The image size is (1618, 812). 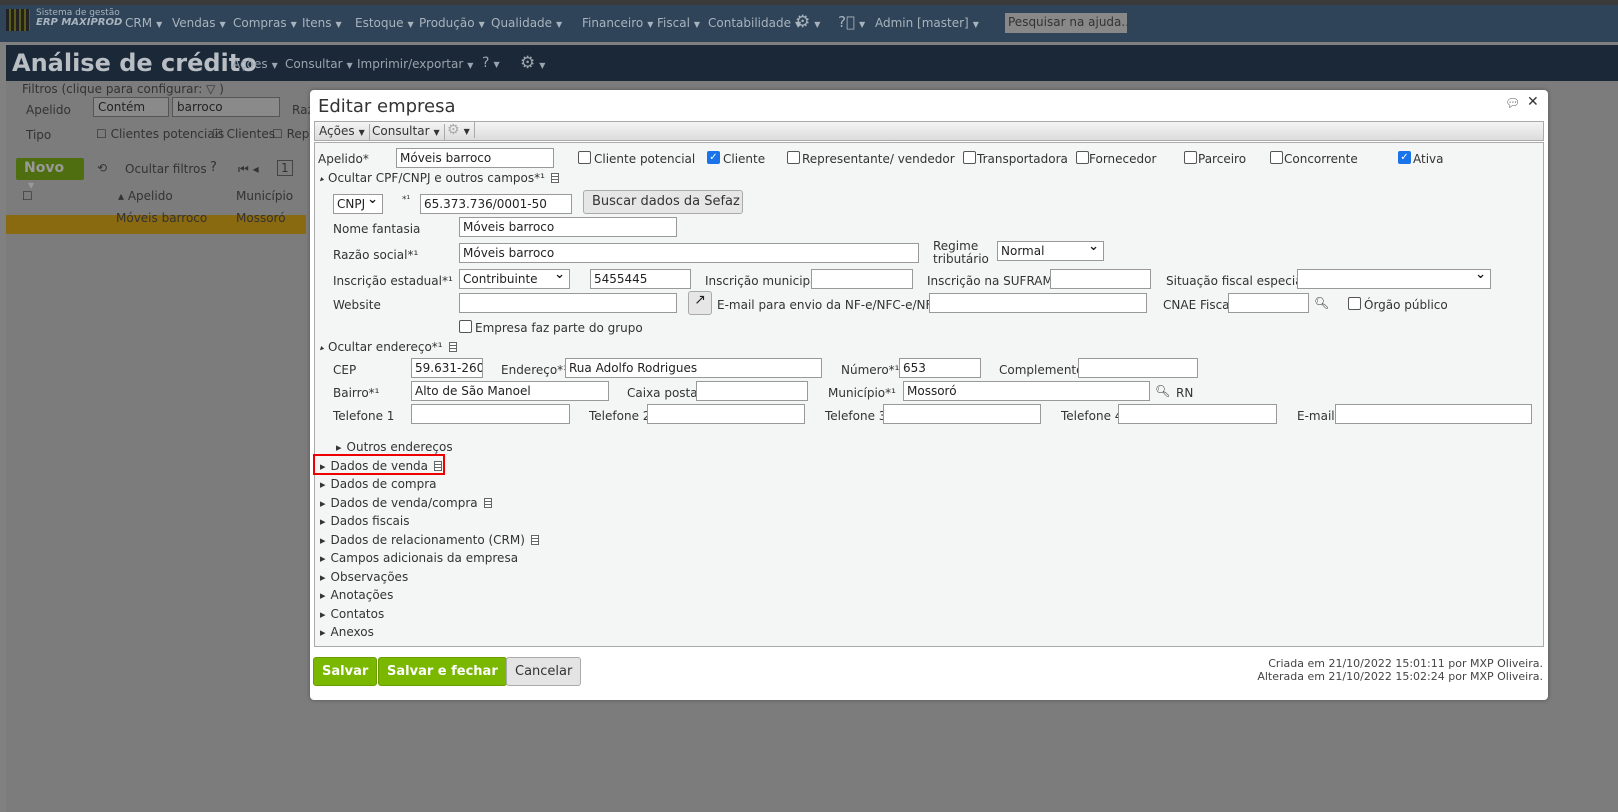 I want to click on section-toggle-cnpj: Ocultar CPF/CNPJ e outros campos*¹, so click(x=439, y=178).